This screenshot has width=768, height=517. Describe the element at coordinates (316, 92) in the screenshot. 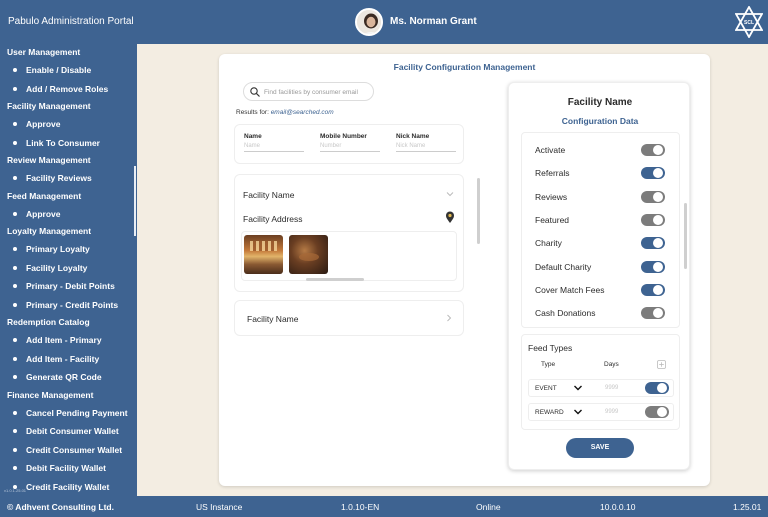

I see `search-input` at that location.